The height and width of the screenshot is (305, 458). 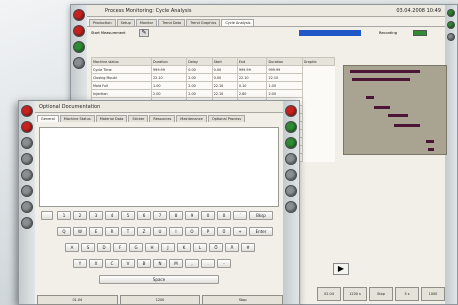 I want to click on key-3: 3, so click(x=96, y=215).